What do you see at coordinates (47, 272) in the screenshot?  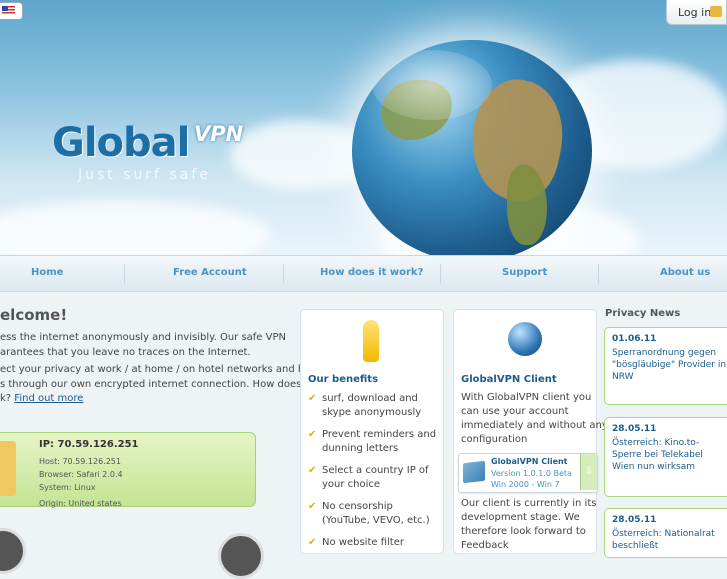 I see `nav-home: Home` at bounding box center [47, 272].